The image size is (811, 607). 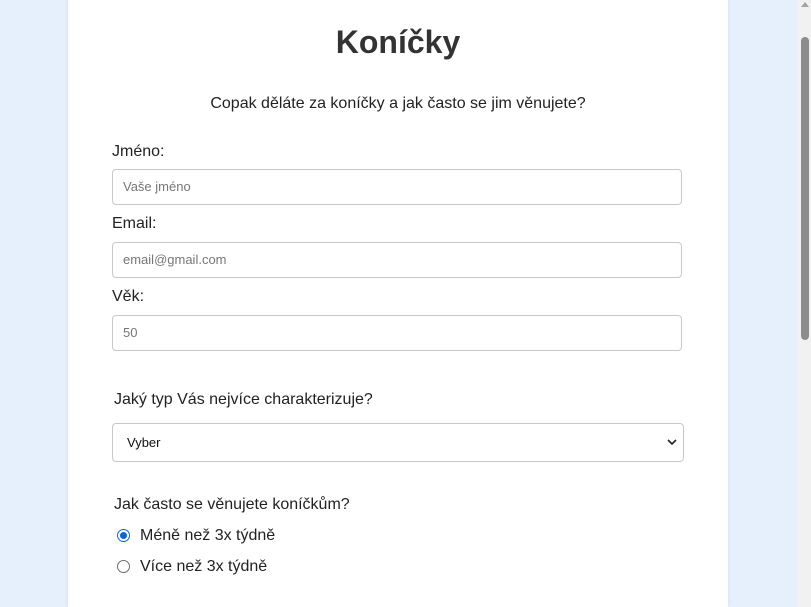 I want to click on radio-checked-icon, so click(x=123, y=535).